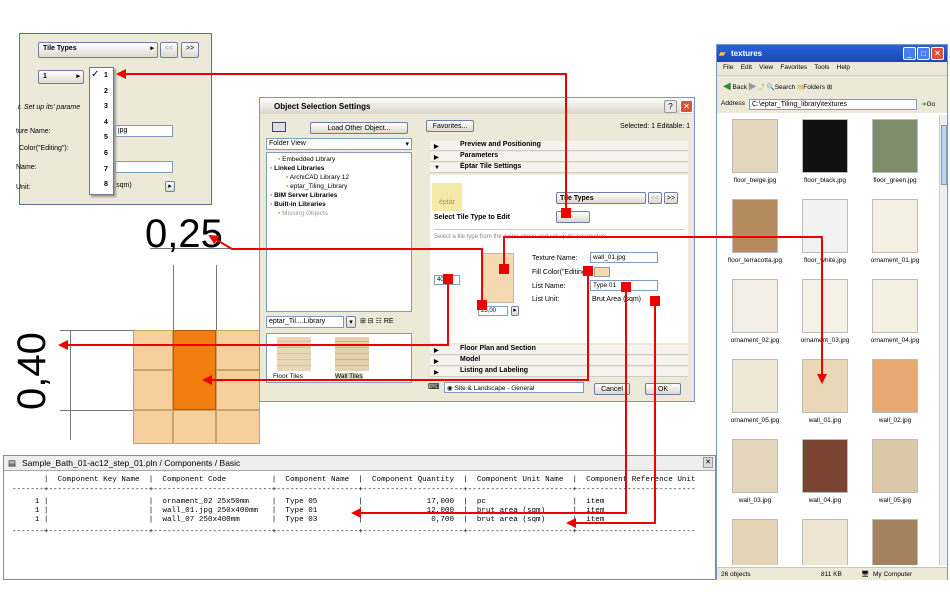  I want to click on arrow-texture-to-explorer, so click(665, 310).